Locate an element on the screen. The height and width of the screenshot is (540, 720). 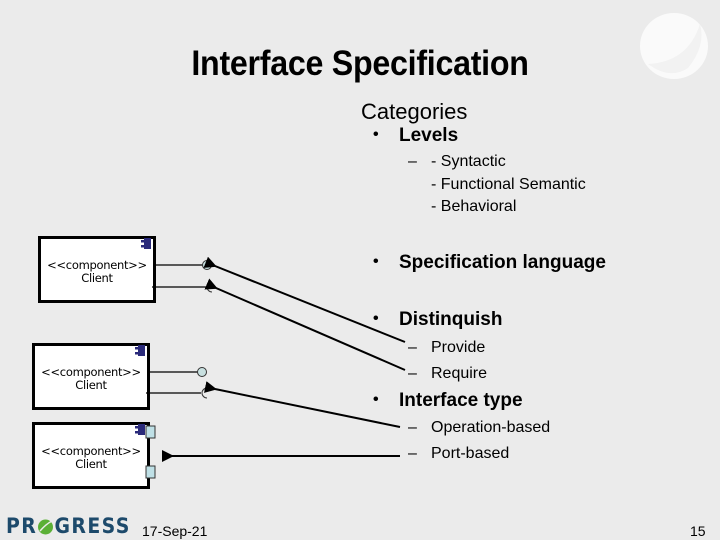
arrow-require is located at coordinates (305, 324).